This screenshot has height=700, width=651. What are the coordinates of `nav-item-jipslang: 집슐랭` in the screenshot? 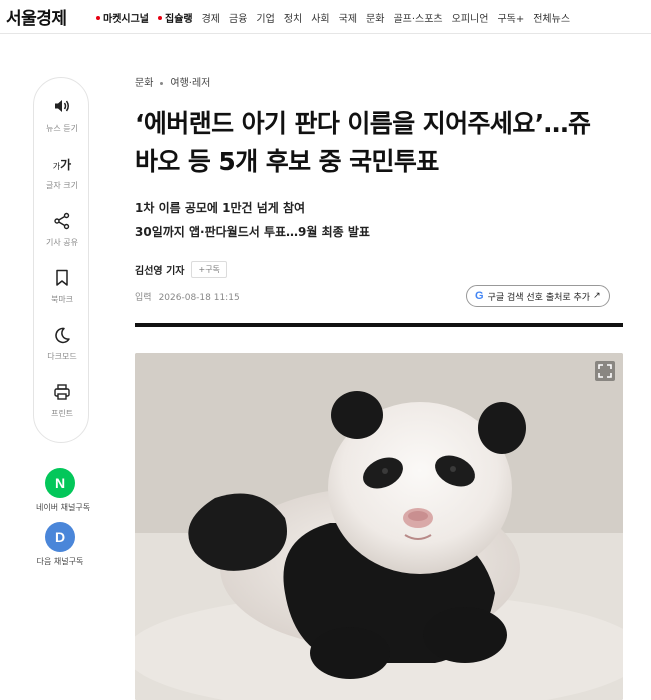 It's located at (175, 17).